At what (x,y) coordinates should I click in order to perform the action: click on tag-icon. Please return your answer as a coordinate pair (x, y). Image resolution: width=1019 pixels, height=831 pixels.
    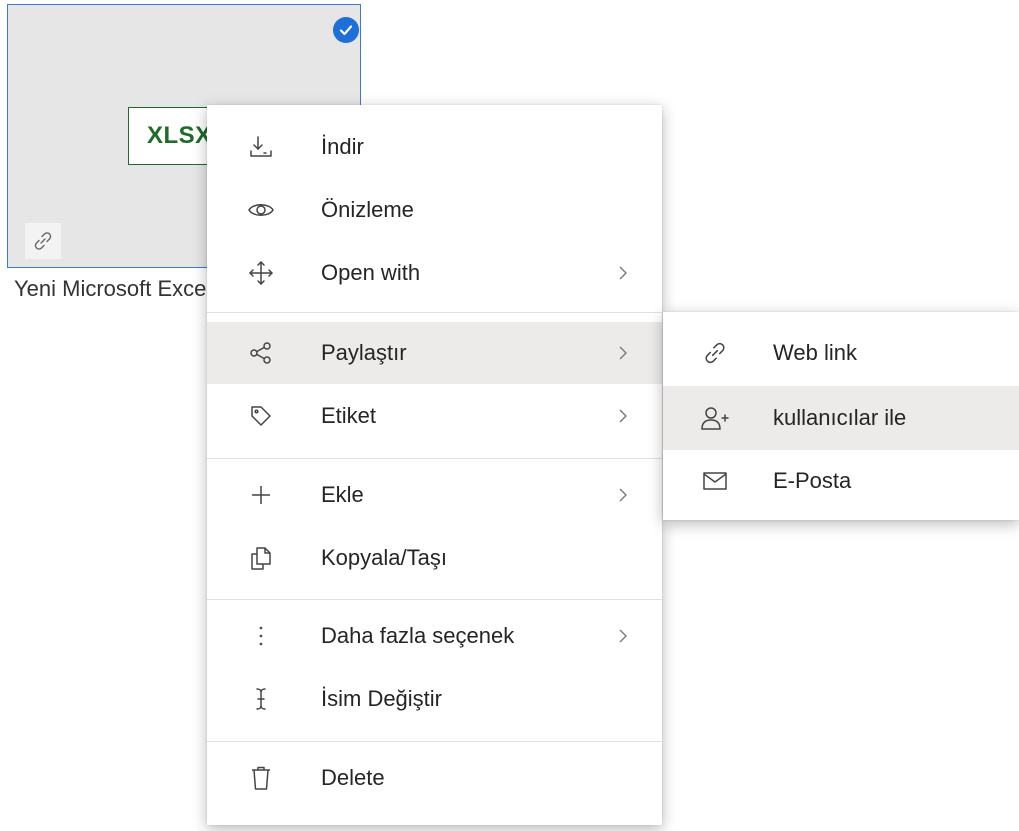
    Looking at the image, I should click on (261, 416).